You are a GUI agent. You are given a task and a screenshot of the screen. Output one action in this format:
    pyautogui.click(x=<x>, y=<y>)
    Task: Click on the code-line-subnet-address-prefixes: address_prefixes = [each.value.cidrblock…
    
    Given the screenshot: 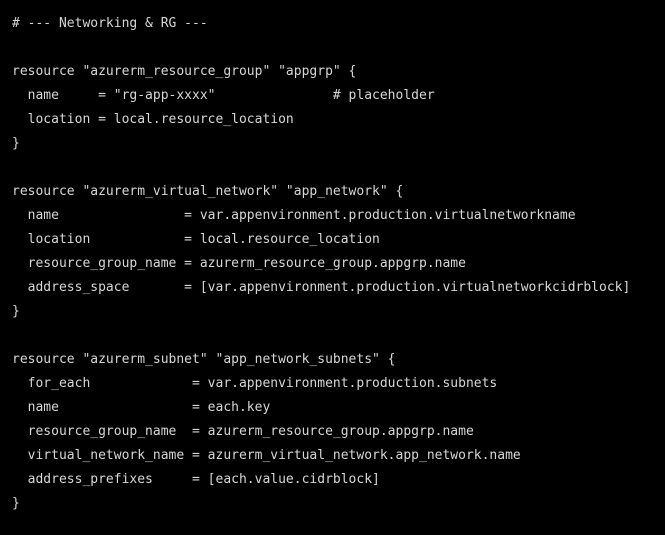 What is the action you would take?
    pyautogui.click(x=196, y=479)
    